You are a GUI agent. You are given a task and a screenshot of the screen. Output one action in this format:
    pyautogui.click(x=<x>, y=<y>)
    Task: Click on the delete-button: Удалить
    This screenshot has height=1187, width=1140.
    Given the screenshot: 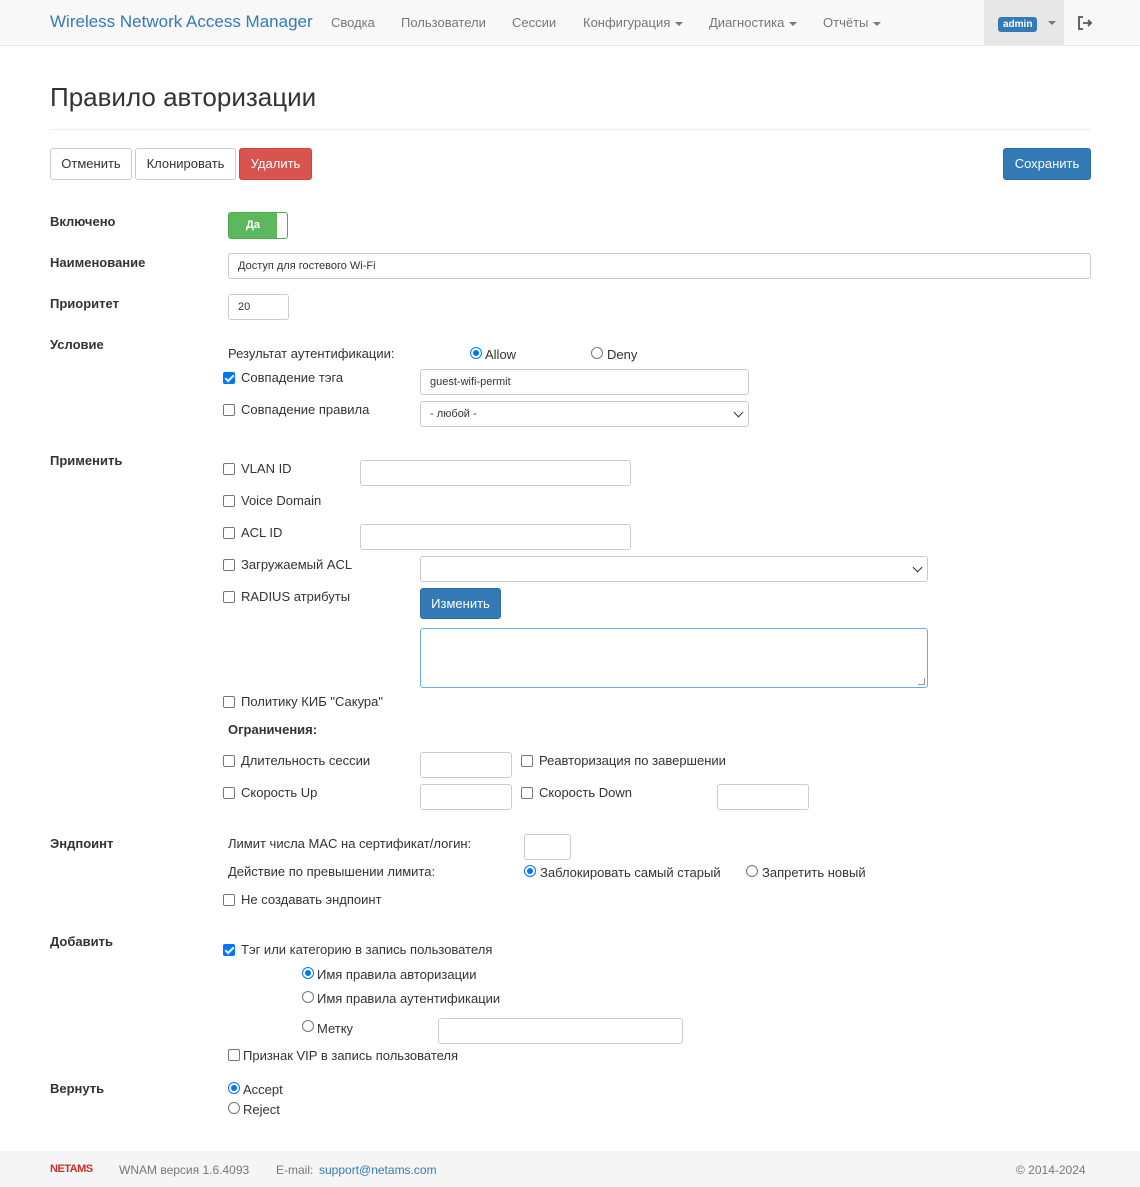 What is the action you would take?
    pyautogui.click(x=275, y=164)
    